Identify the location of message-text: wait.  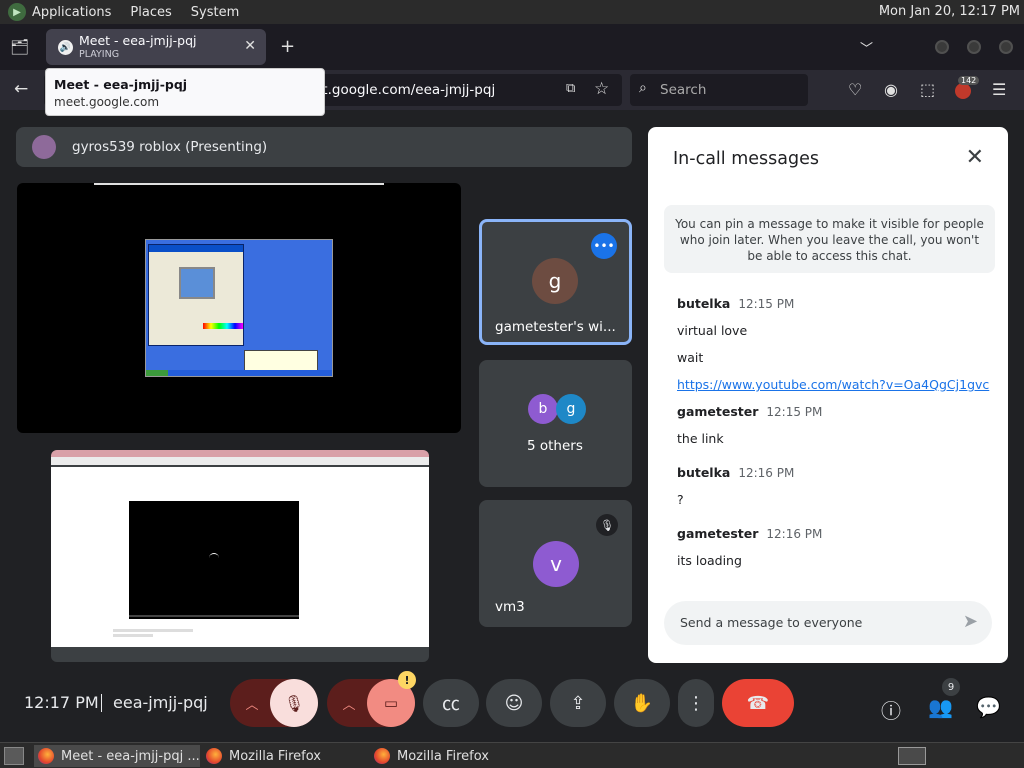
(690, 357).